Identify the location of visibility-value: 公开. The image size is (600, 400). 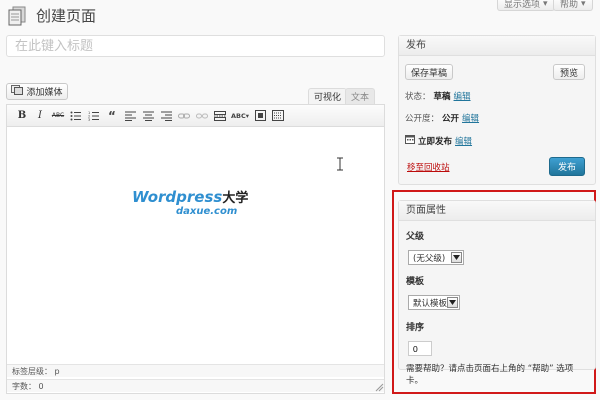
(451, 119).